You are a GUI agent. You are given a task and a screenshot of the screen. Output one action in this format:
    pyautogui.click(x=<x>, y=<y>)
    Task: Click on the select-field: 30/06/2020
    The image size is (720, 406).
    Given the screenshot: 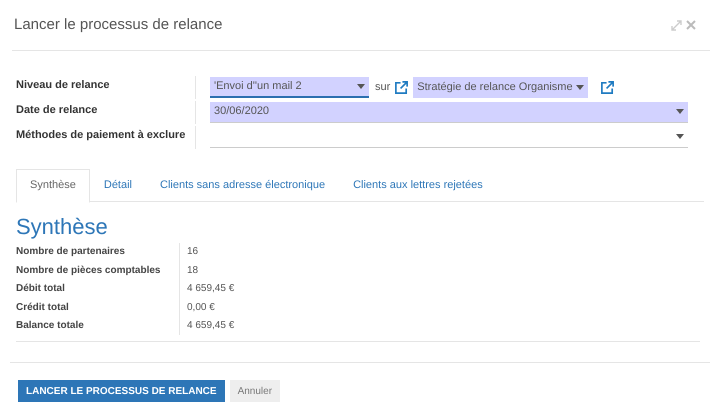 What is the action you would take?
    pyautogui.click(x=449, y=112)
    